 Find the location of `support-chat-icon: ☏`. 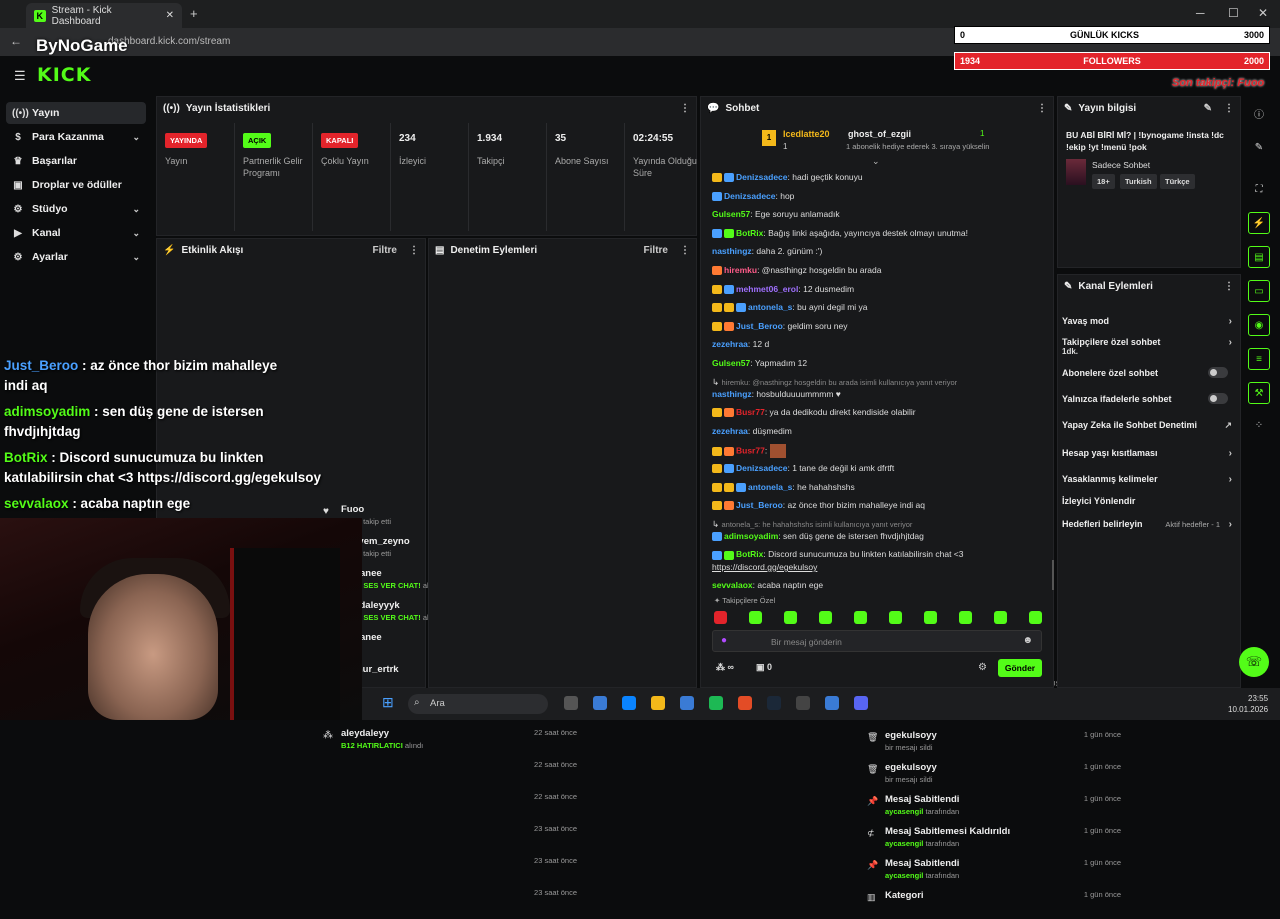

support-chat-icon: ☏ is located at coordinates (1254, 662).